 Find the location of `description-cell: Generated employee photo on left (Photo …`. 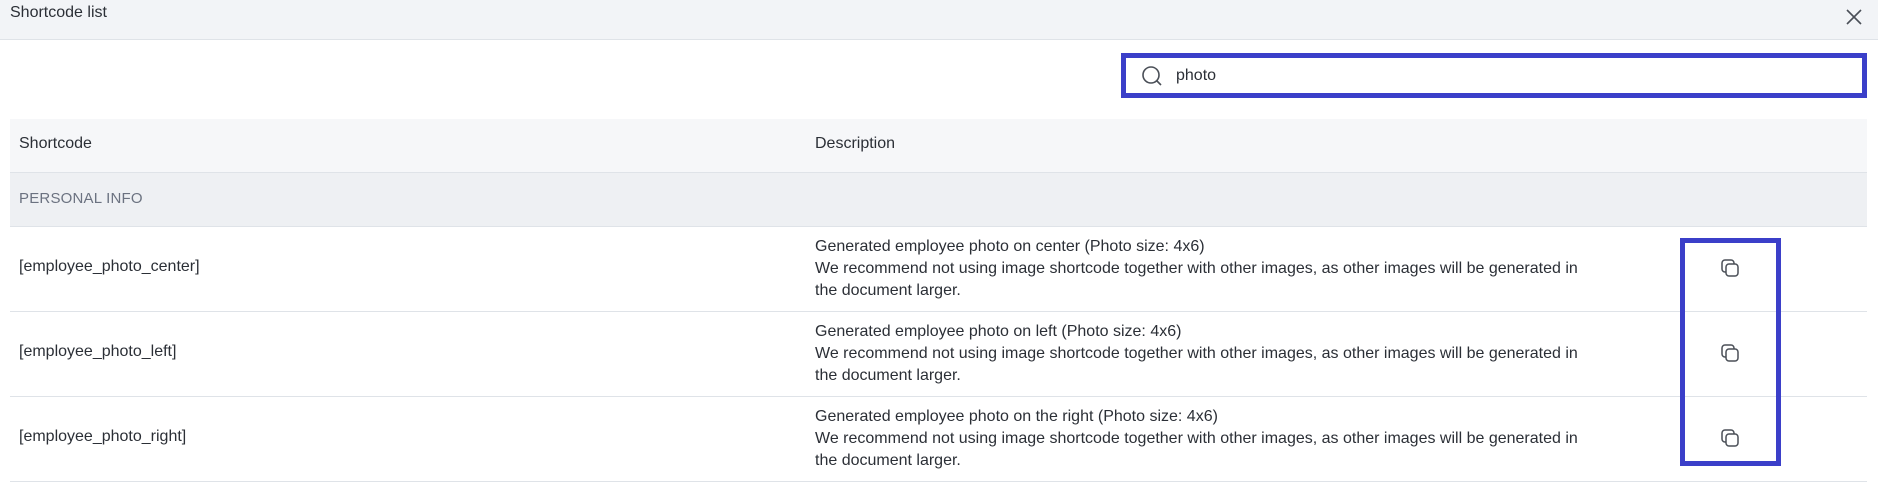

description-cell: Generated employee photo on left (Photo … is located at coordinates (1205, 354).